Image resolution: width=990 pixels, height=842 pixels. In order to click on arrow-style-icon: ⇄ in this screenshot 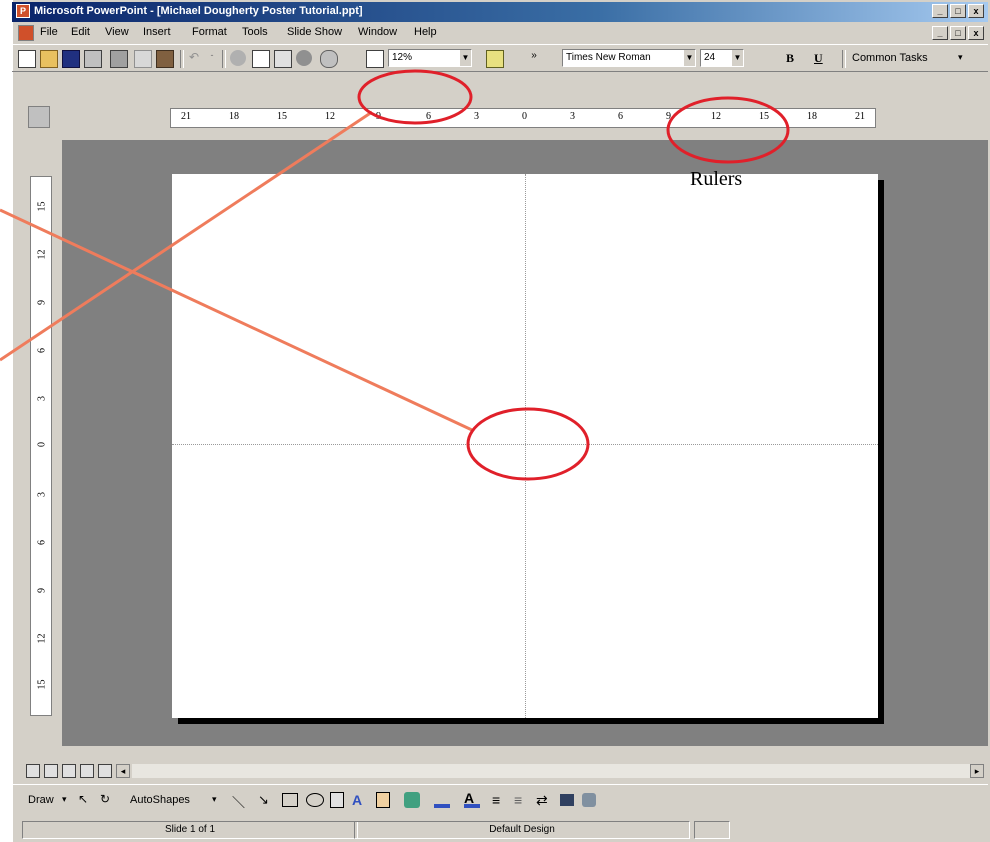, I will do `click(544, 800)`.